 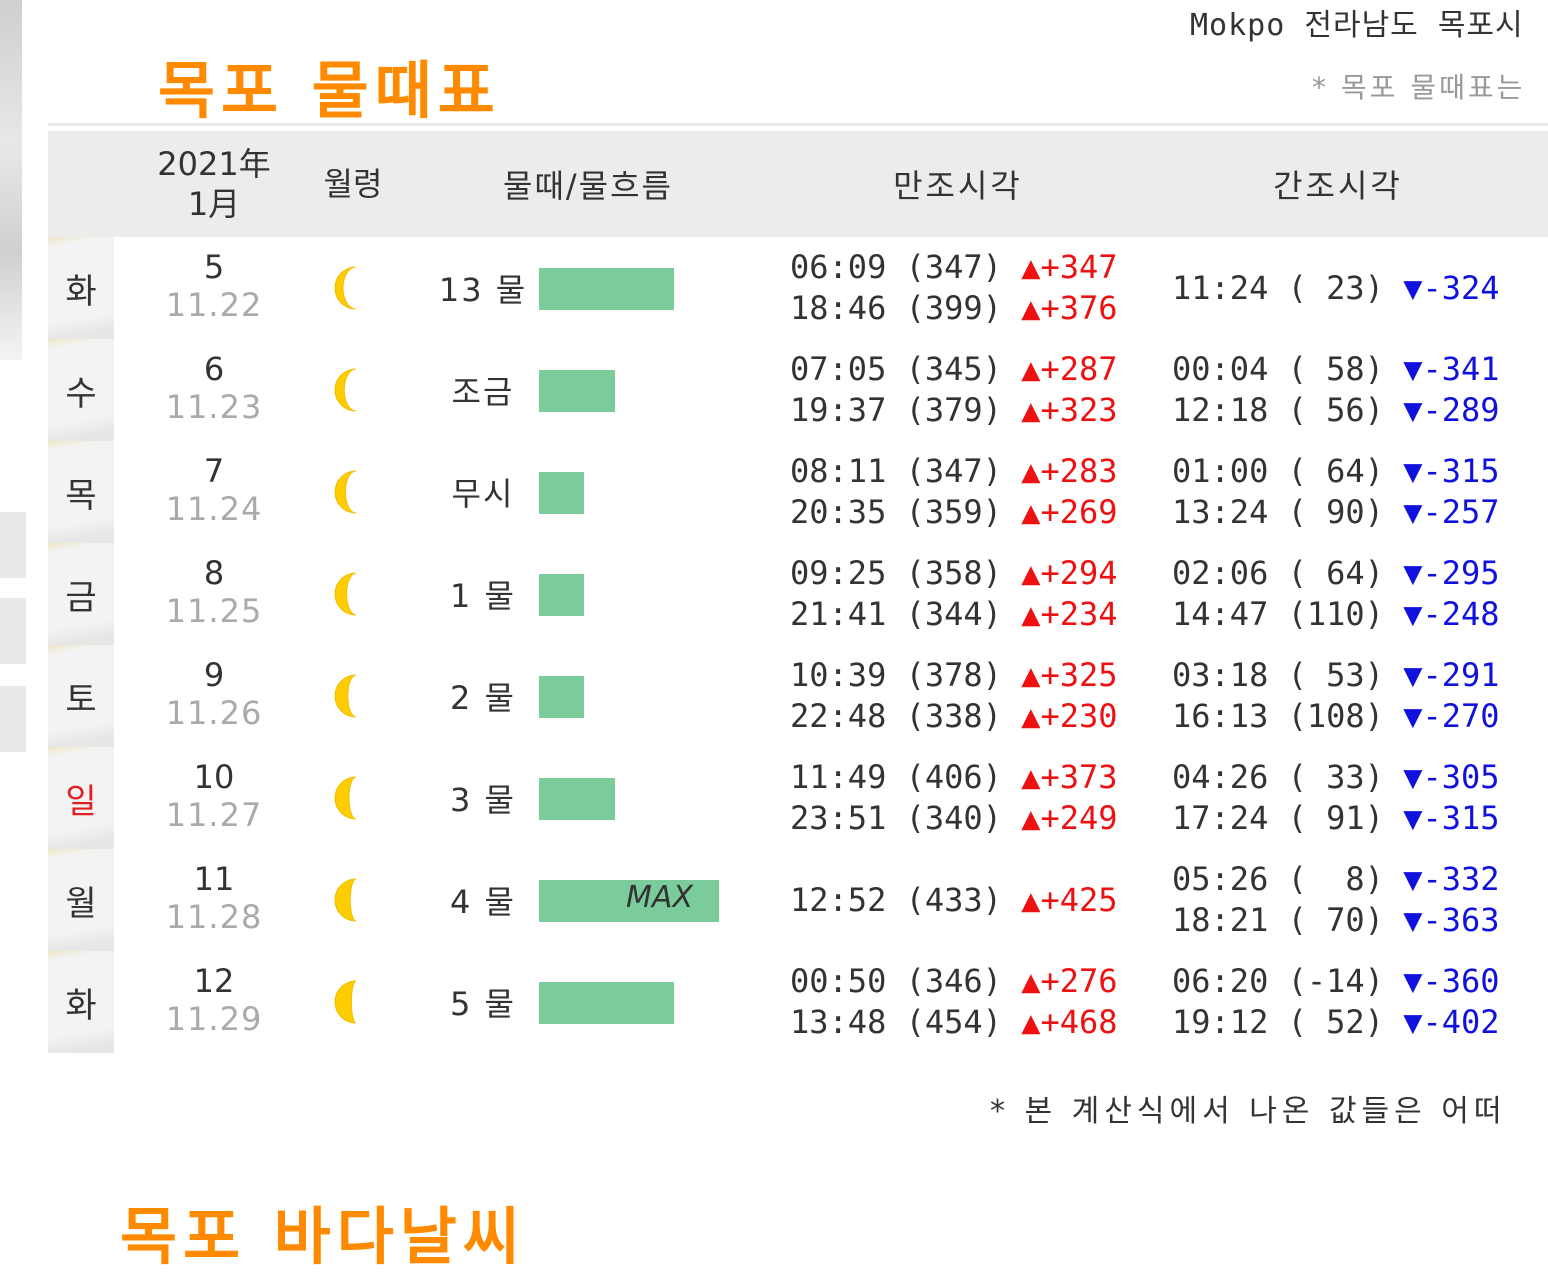 What do you see at coordinates (214, 509) in the screenshot?
I see `lunar-date: 11.24` at bounding box center [214, 509].